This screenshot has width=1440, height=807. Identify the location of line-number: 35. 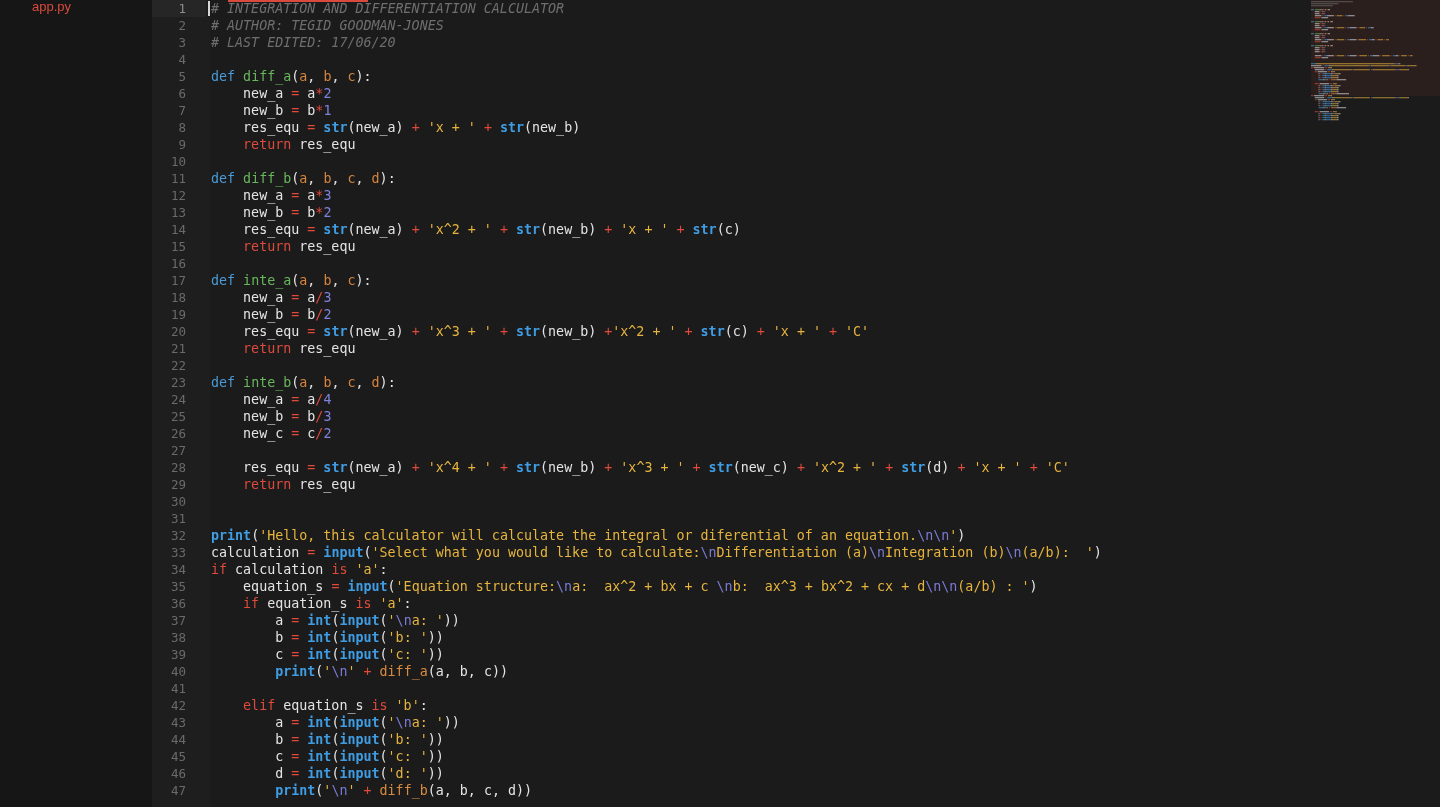
(178, 586).